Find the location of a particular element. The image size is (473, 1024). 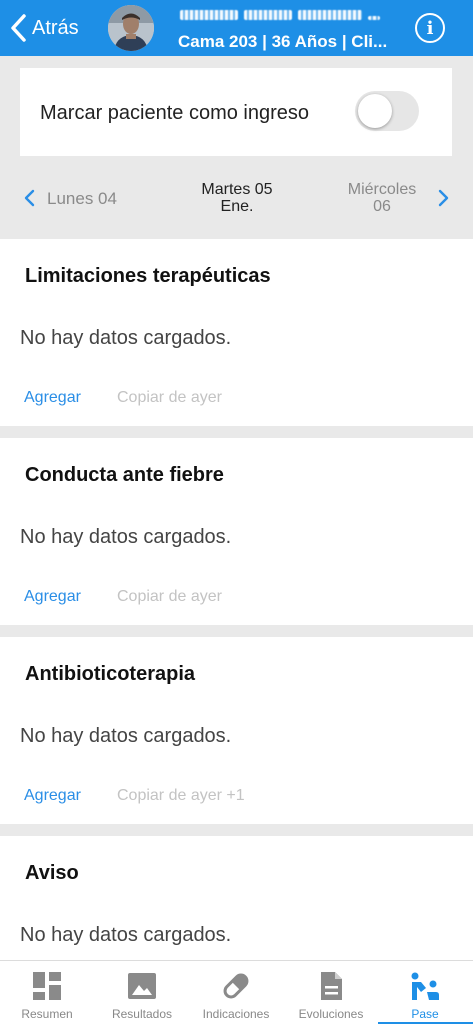

copy-yesterday-button: Copiar de ayer +1 is located at coordinates (181, 796).